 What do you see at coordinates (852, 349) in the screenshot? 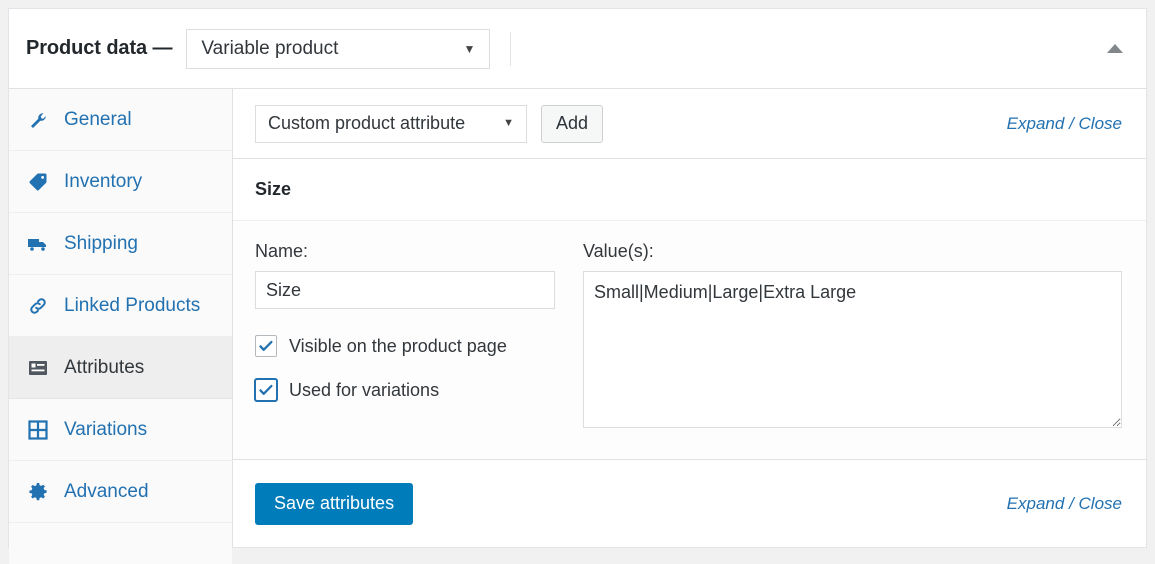
I see `attribute-values-textarea: Small|Medium|Large|Extra Large` at bounding box center [852, 349].